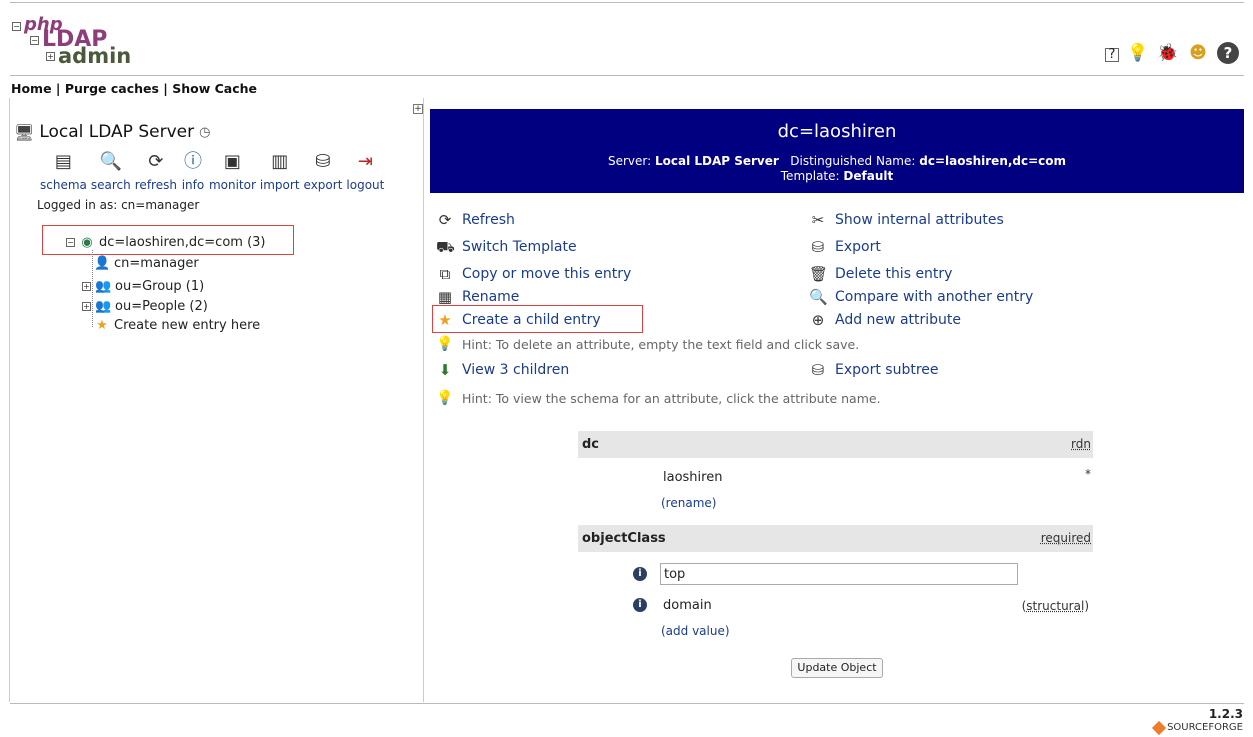 Image resolution: width=1253 pixels, height=737 pixels. What do you see at coordinates (280, 161) in the screenshot?
I see `import-icon: ▥` at bounding box center [280, 161].